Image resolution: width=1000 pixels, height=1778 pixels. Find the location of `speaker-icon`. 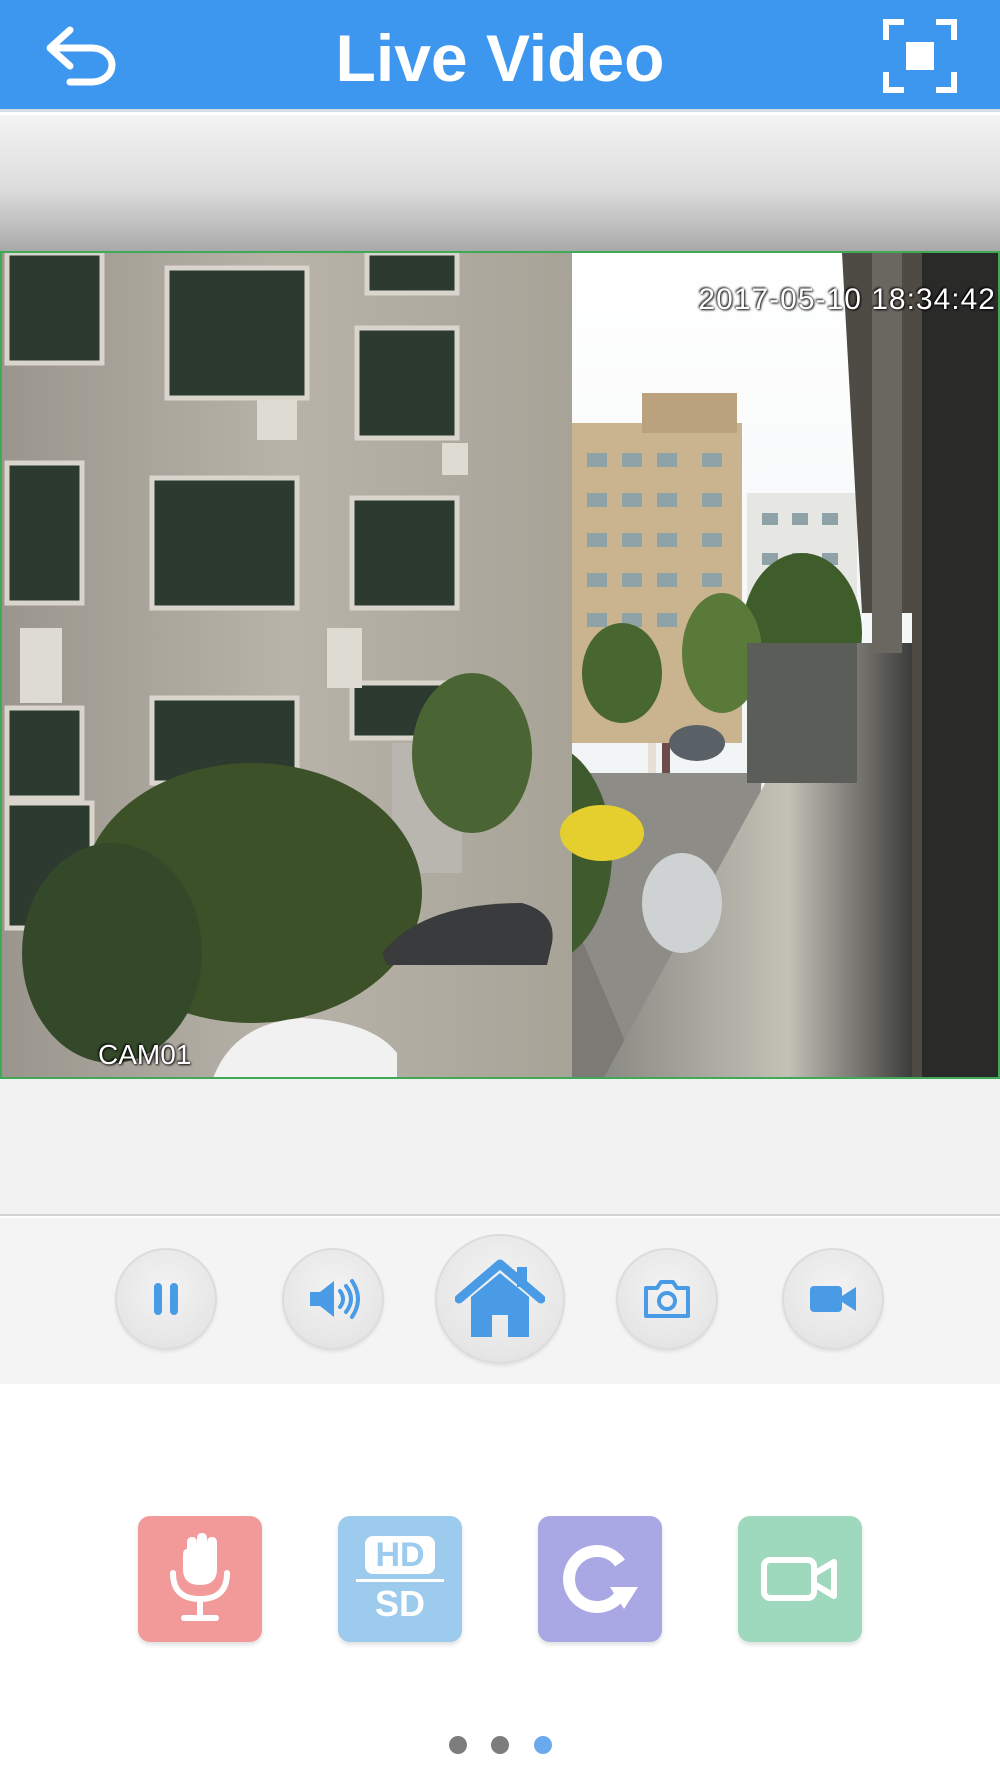

speaker-icon is located at coordinates (335, 1299).